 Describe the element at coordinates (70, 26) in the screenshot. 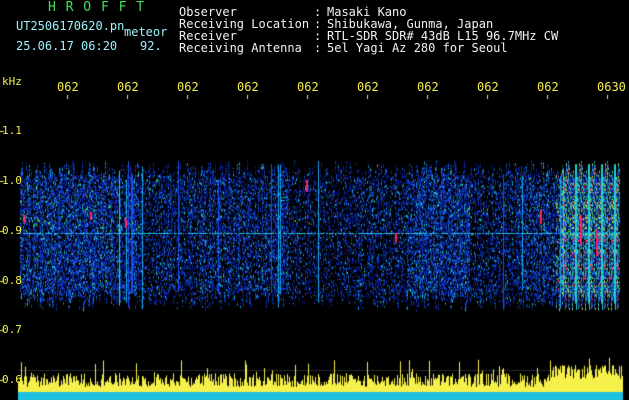

I see `file-name: UT2506170620.pn` at that location.